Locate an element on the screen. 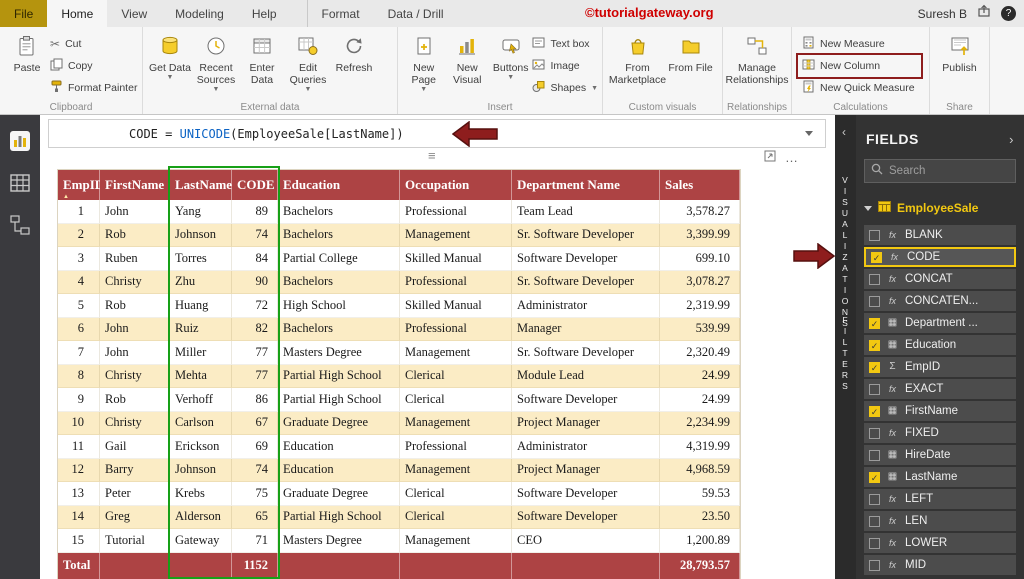 The image size is (1024, 579). dax-formula-bar: CODE = UNICODE(EmployeeSale[LastName]) is located at coordinates (437, 133).